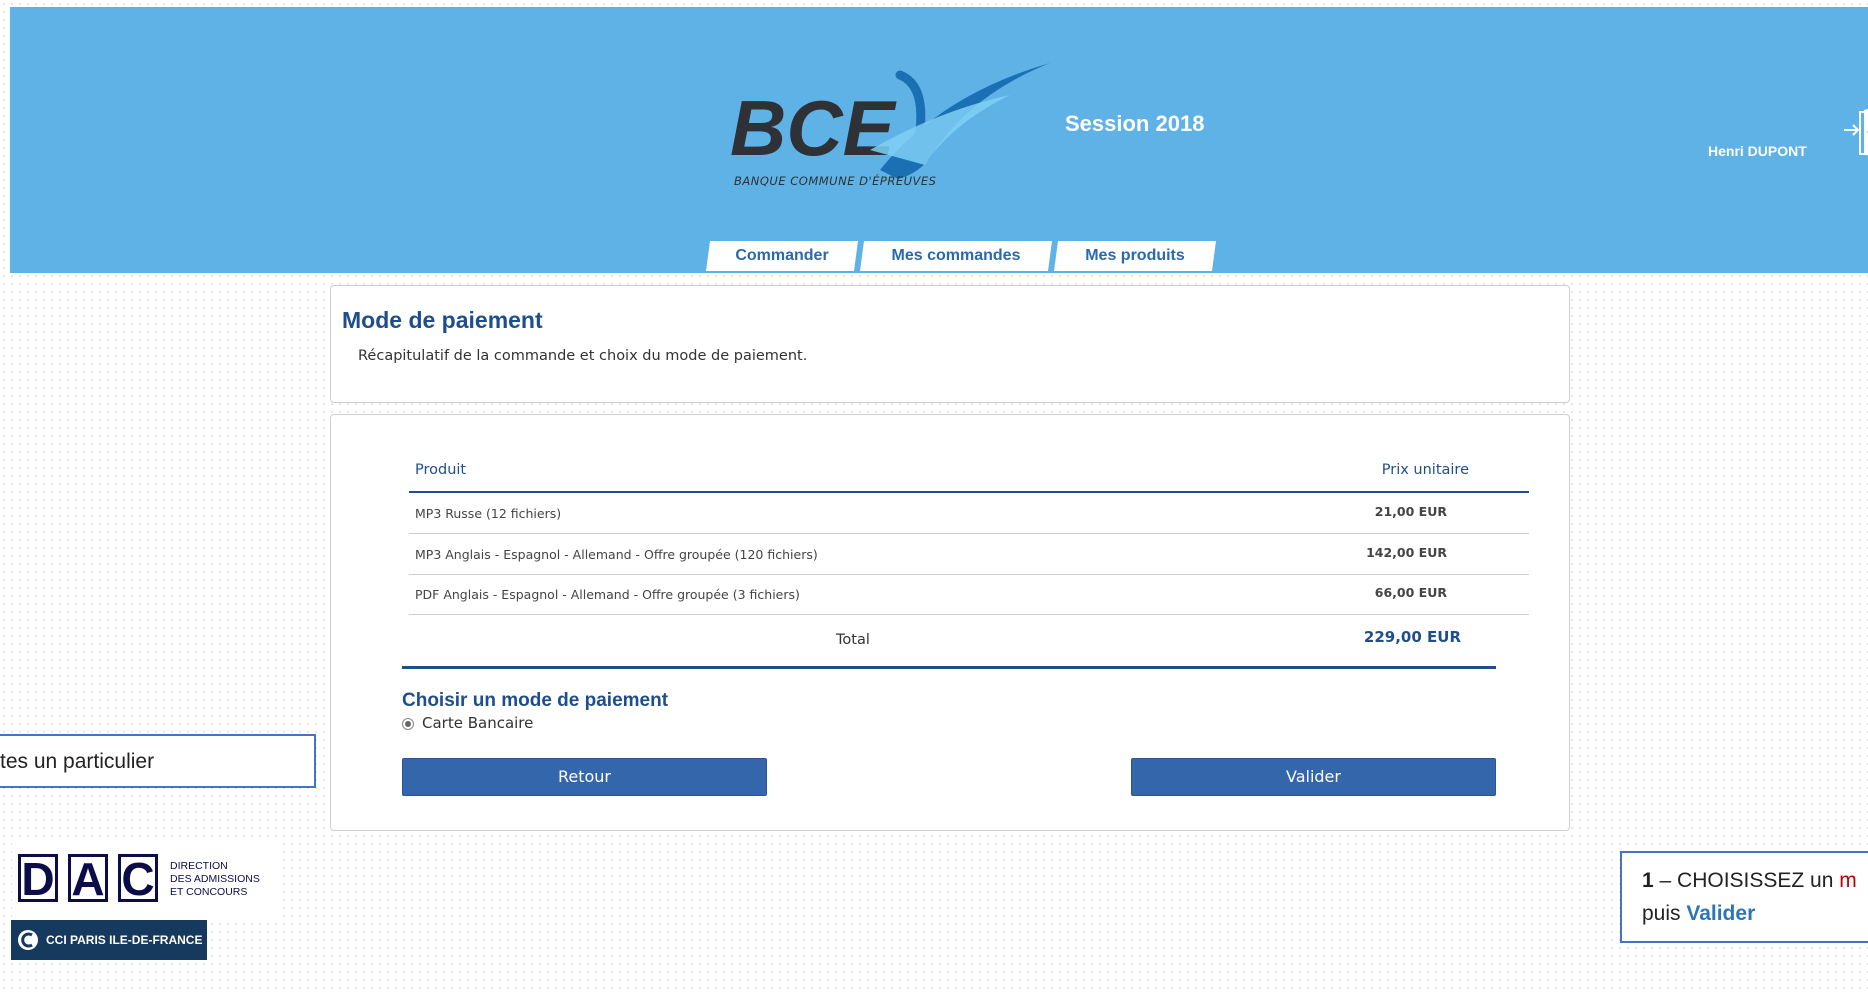 The image size is (1868, 994). I want to click on dac-line: ET CONCOURS, so click(209, 892).